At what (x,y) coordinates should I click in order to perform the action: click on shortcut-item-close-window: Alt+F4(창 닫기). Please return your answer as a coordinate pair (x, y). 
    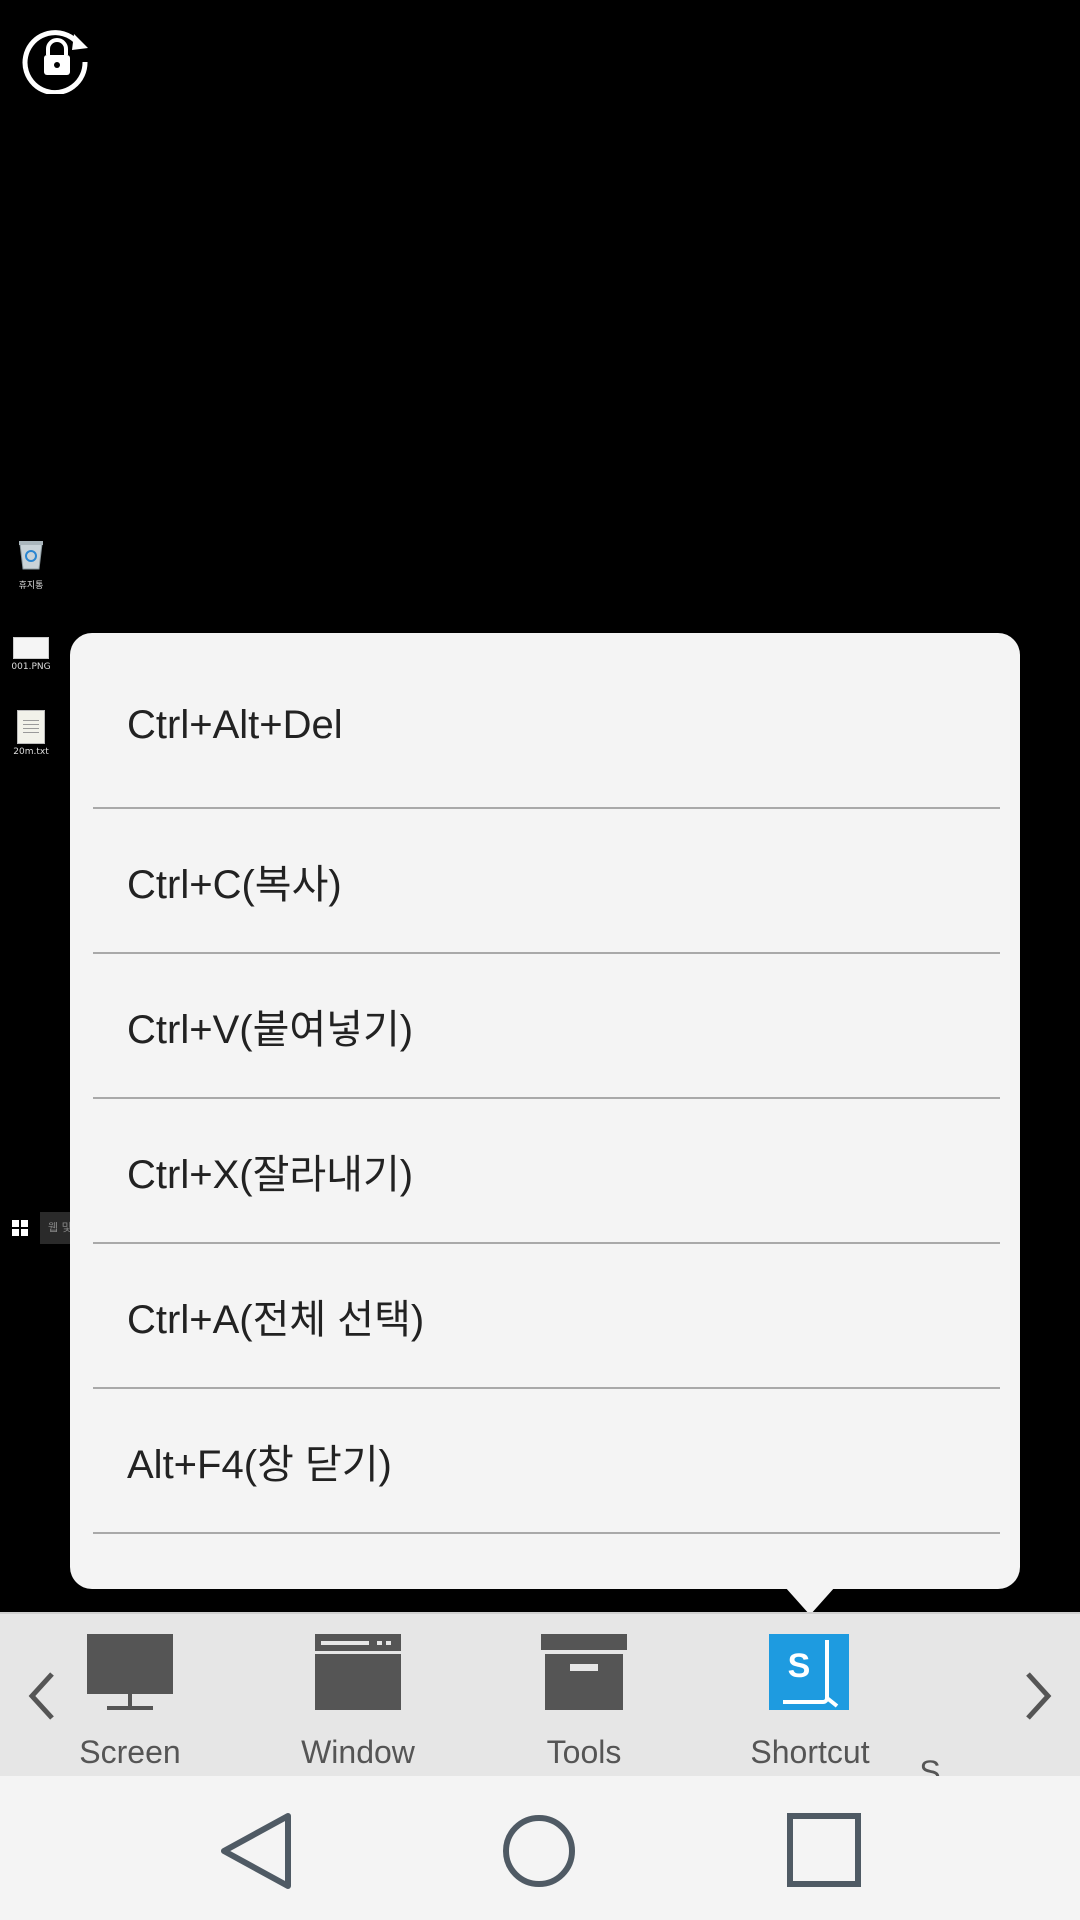
    Looking at the image, I should click on (546, 1461).